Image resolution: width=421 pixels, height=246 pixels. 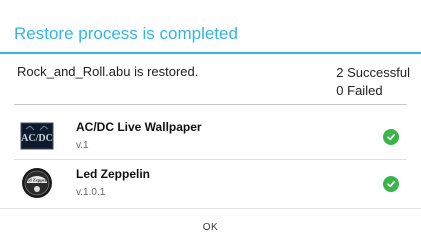 I want to click on successful-count: 2 Successful, so click(x=373, y=72).